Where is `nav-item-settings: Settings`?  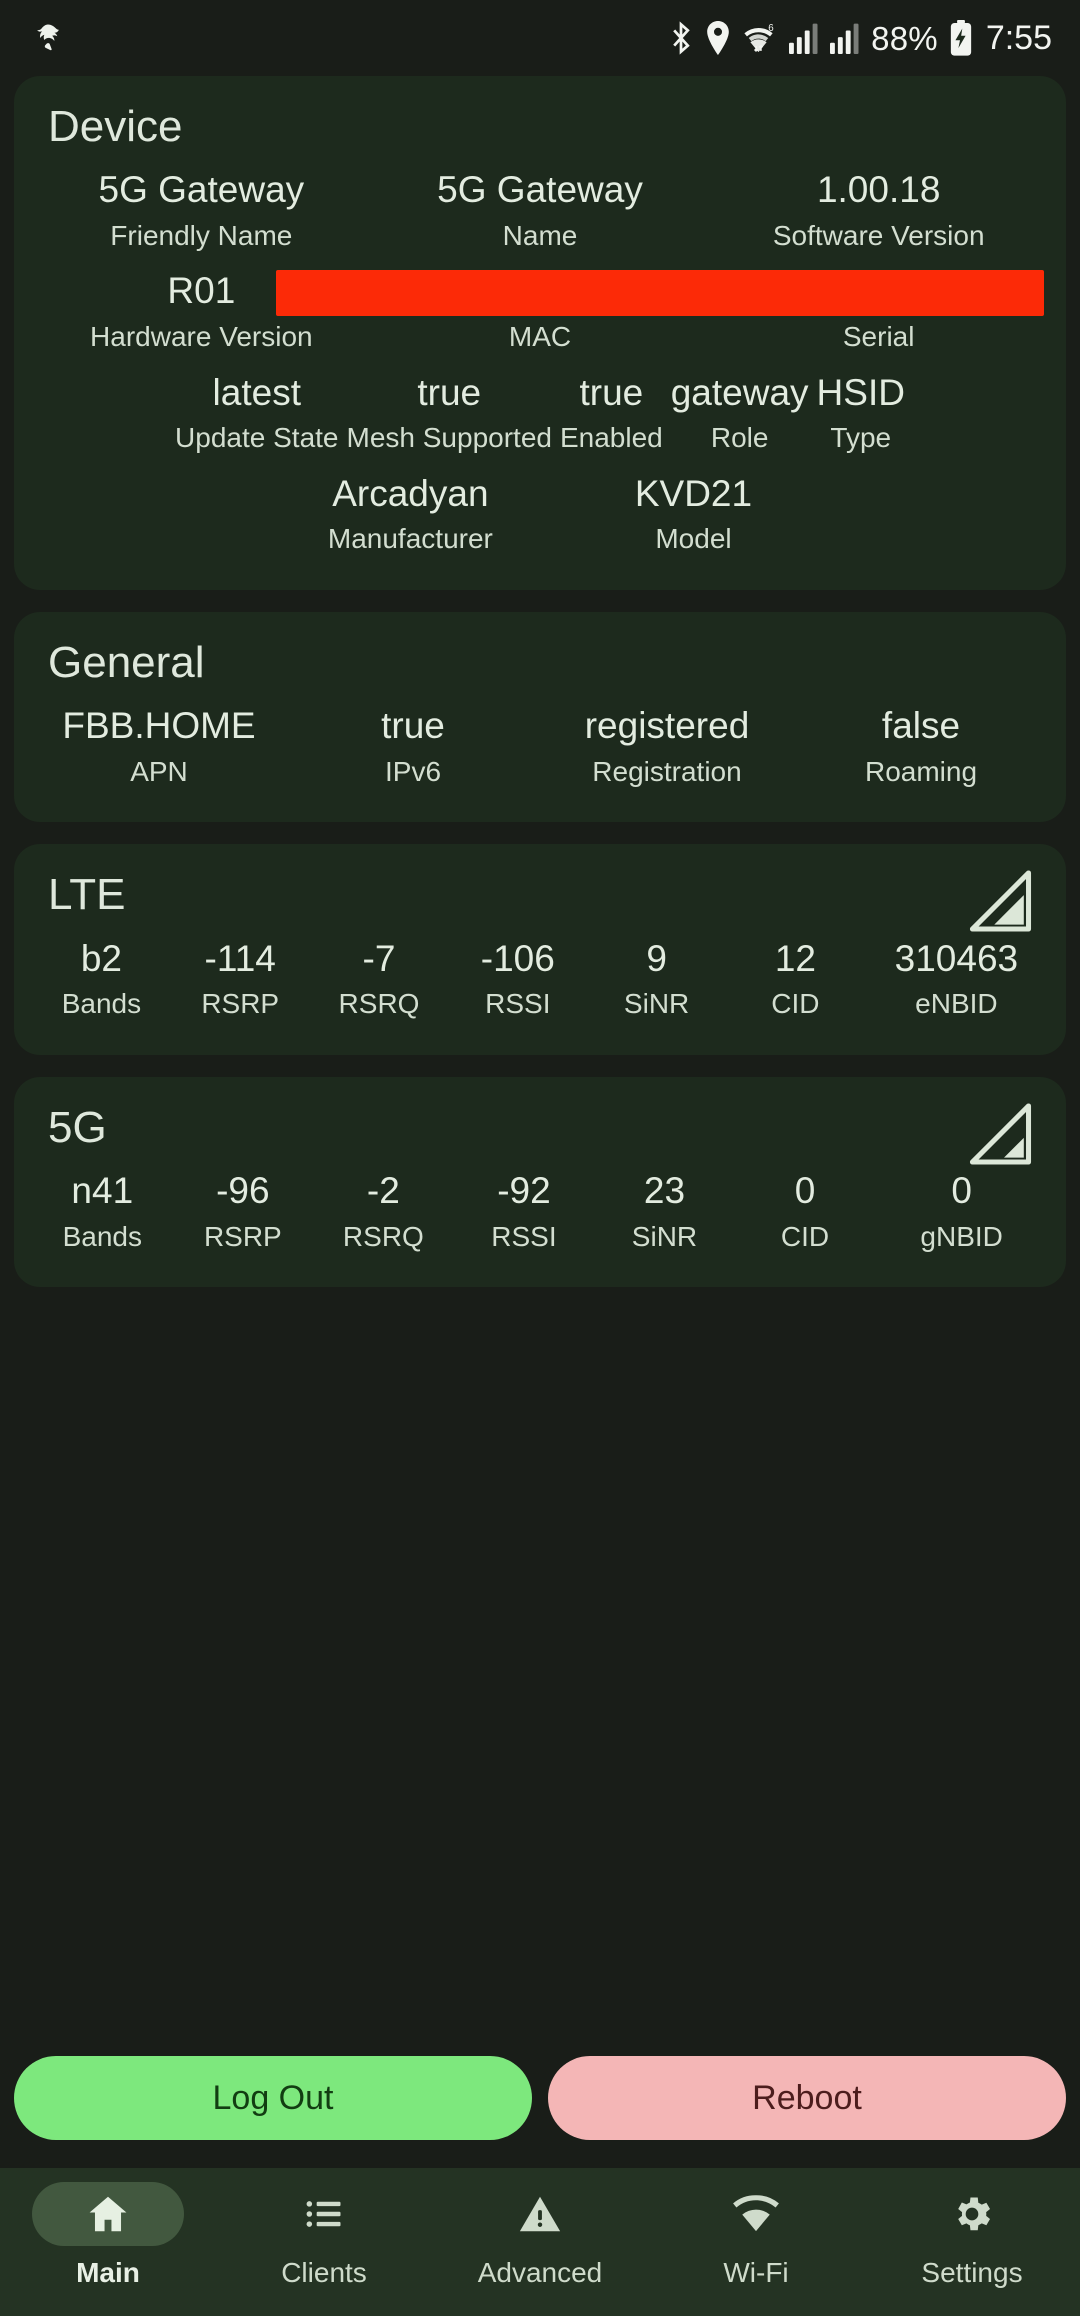
nav-item-settings: Settings is located at coordinates (972, 2236).